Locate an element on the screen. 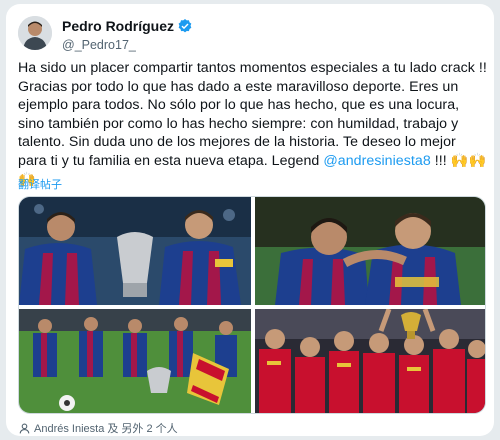 This screenshot has height=440, width=500. verified-badge-icon is located at coordinates (185, 25).